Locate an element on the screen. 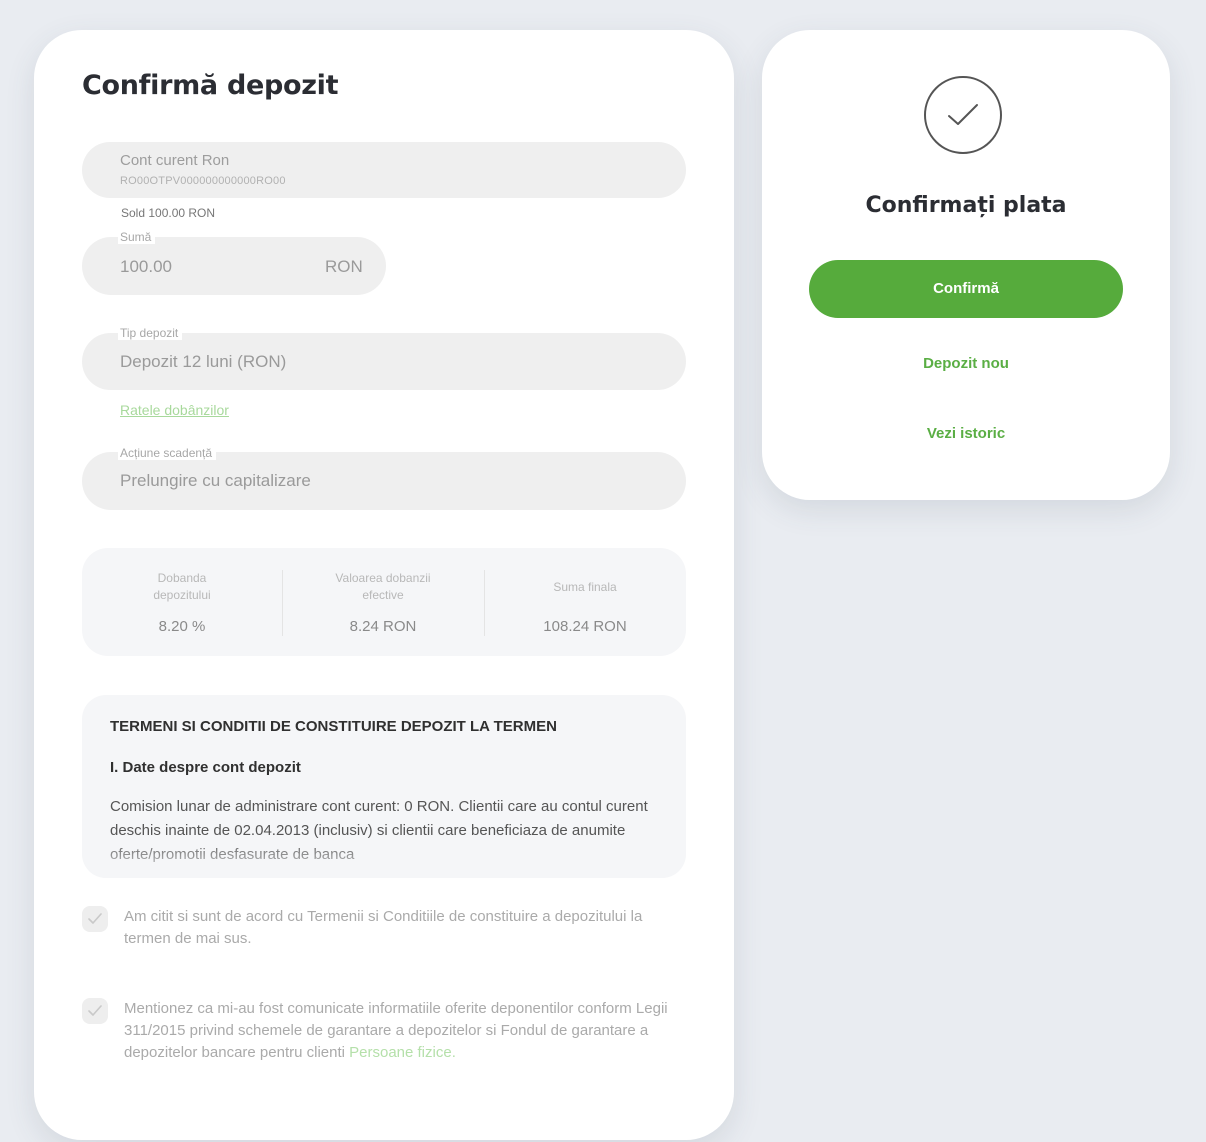 The height and width of the screenshot is (1142, 1206). amount-label: Sumă is located at coordinates (137, 237).